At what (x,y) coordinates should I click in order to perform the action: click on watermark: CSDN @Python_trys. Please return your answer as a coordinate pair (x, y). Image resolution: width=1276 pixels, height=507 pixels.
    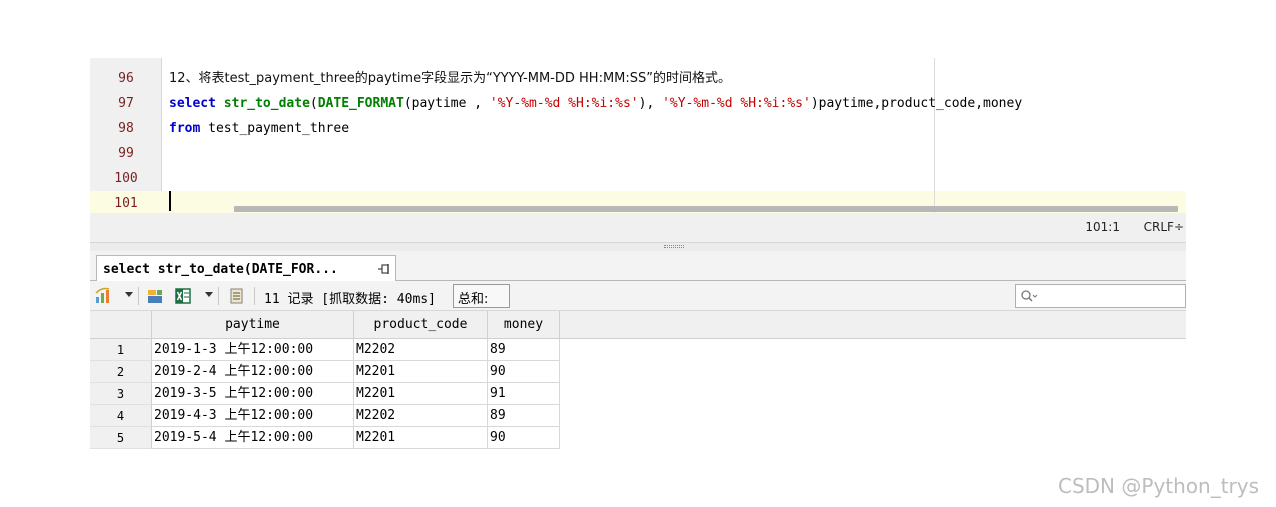
    Looking at the image, I should click on (1159, 486).